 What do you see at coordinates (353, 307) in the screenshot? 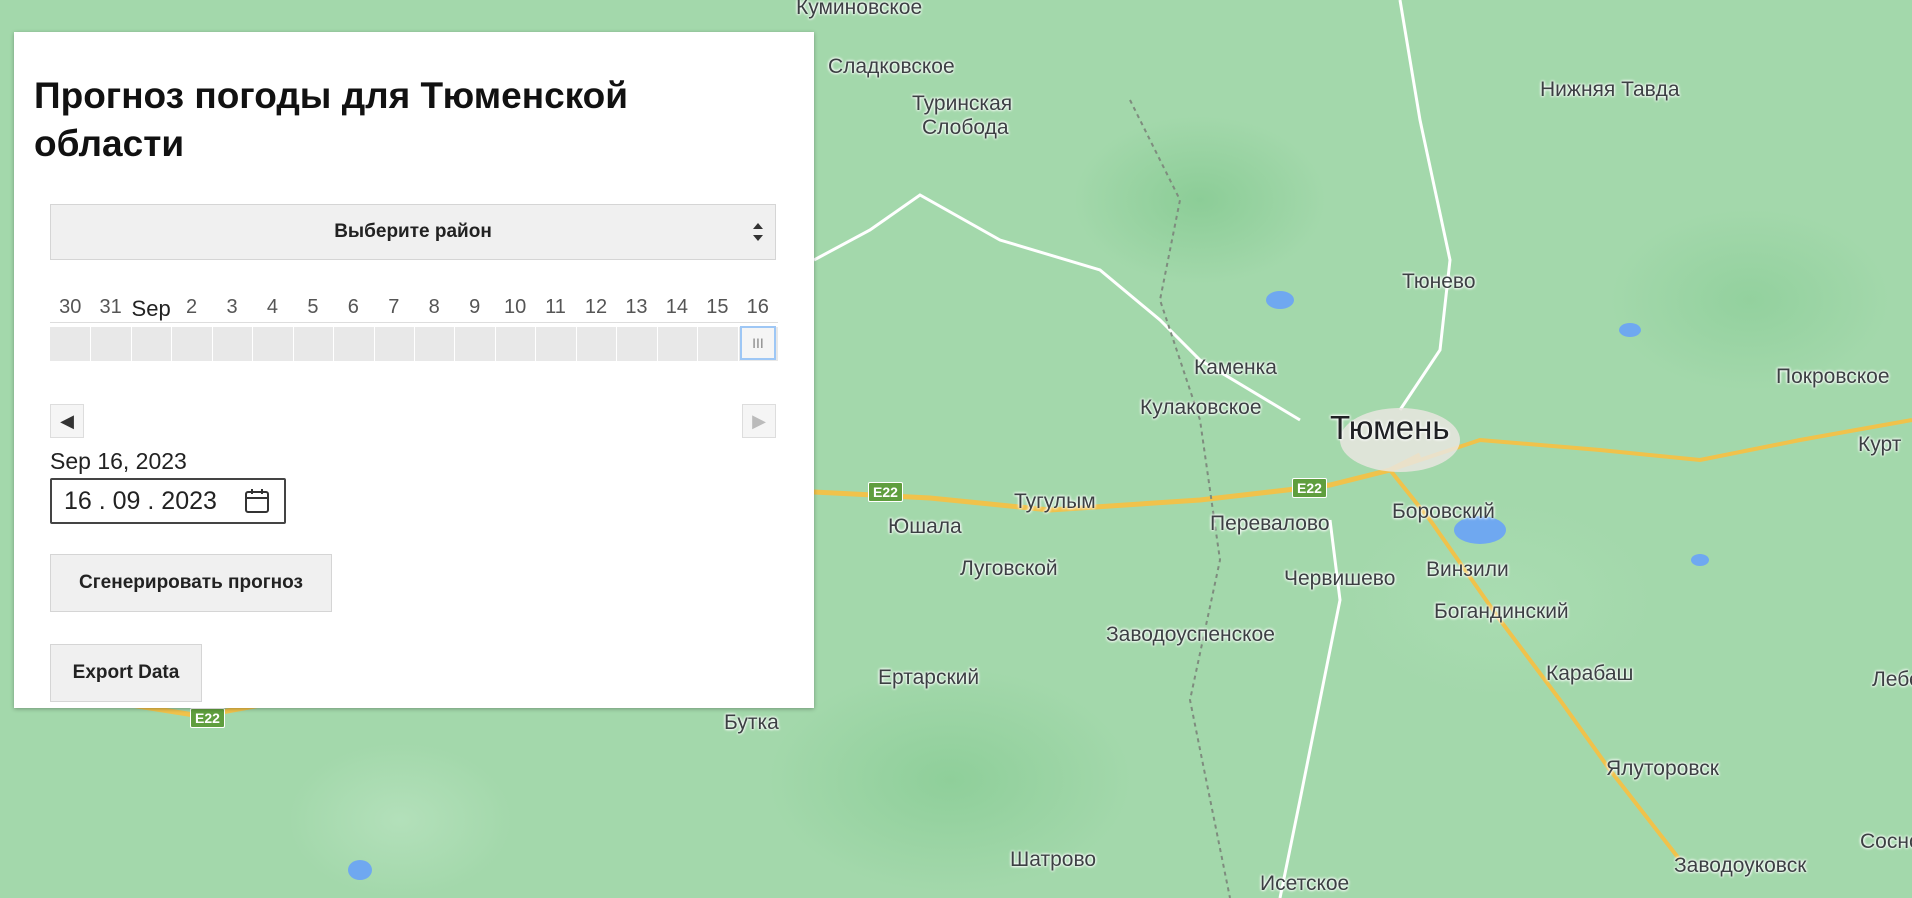
I see `timeline-tick-label: 6` at bounding box center [353, 307].